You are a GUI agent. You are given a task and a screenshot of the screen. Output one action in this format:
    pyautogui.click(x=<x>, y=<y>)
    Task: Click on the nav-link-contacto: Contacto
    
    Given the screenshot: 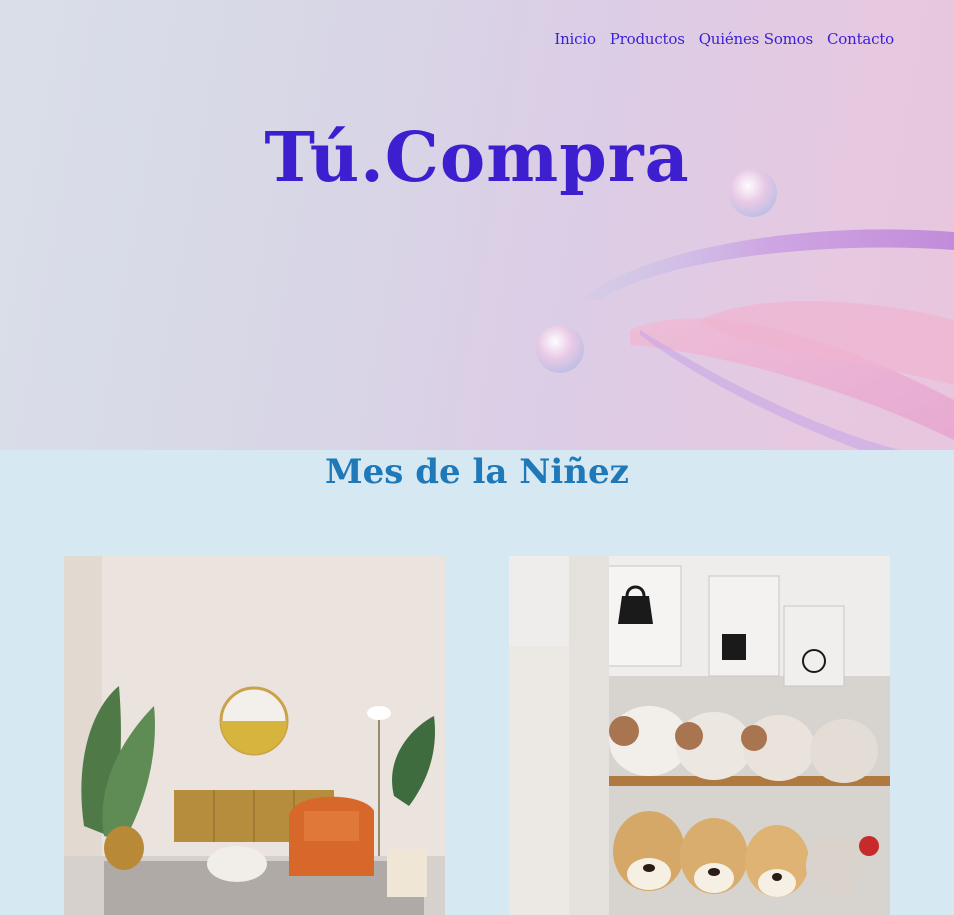 What is the action you would take?
    pyautogui.click(x=860, y=39)
    